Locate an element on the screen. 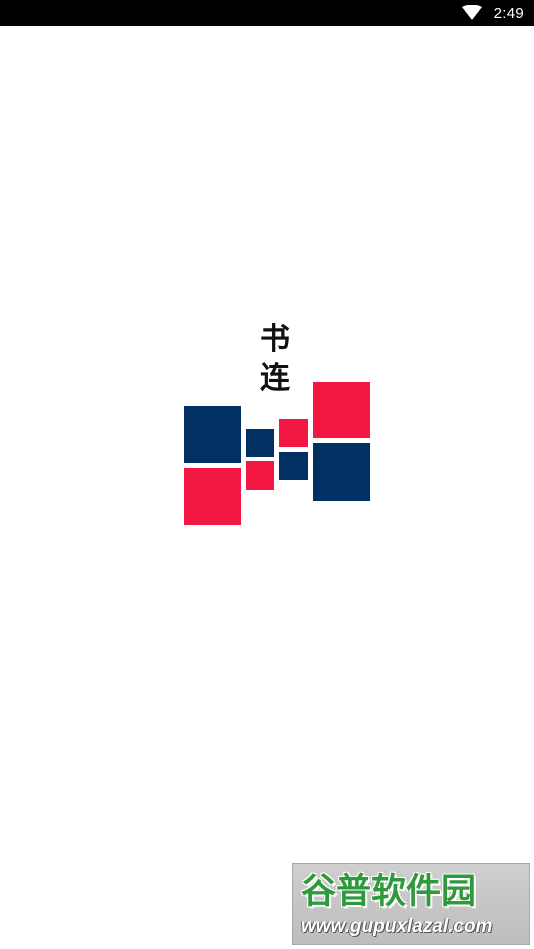  watermark: 谷普软件园 www.gupuxlazal.com is located at coordinates (411, 904).